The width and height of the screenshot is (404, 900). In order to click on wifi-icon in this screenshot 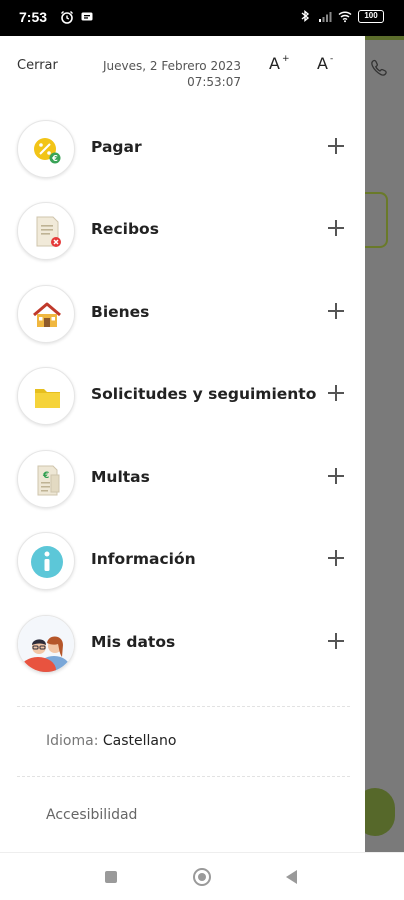, I will do `click(345, 17)`.